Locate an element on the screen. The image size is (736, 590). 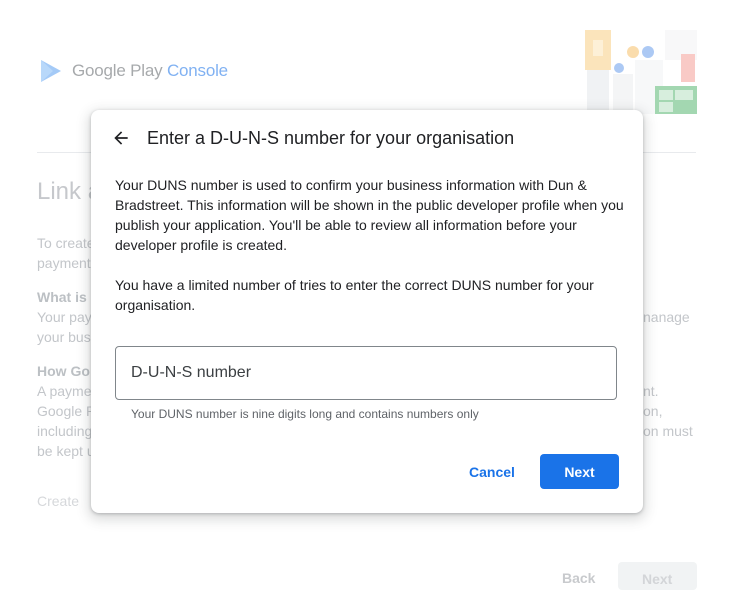
bg-text-fragment: on must is located at coordinates (668, 431).